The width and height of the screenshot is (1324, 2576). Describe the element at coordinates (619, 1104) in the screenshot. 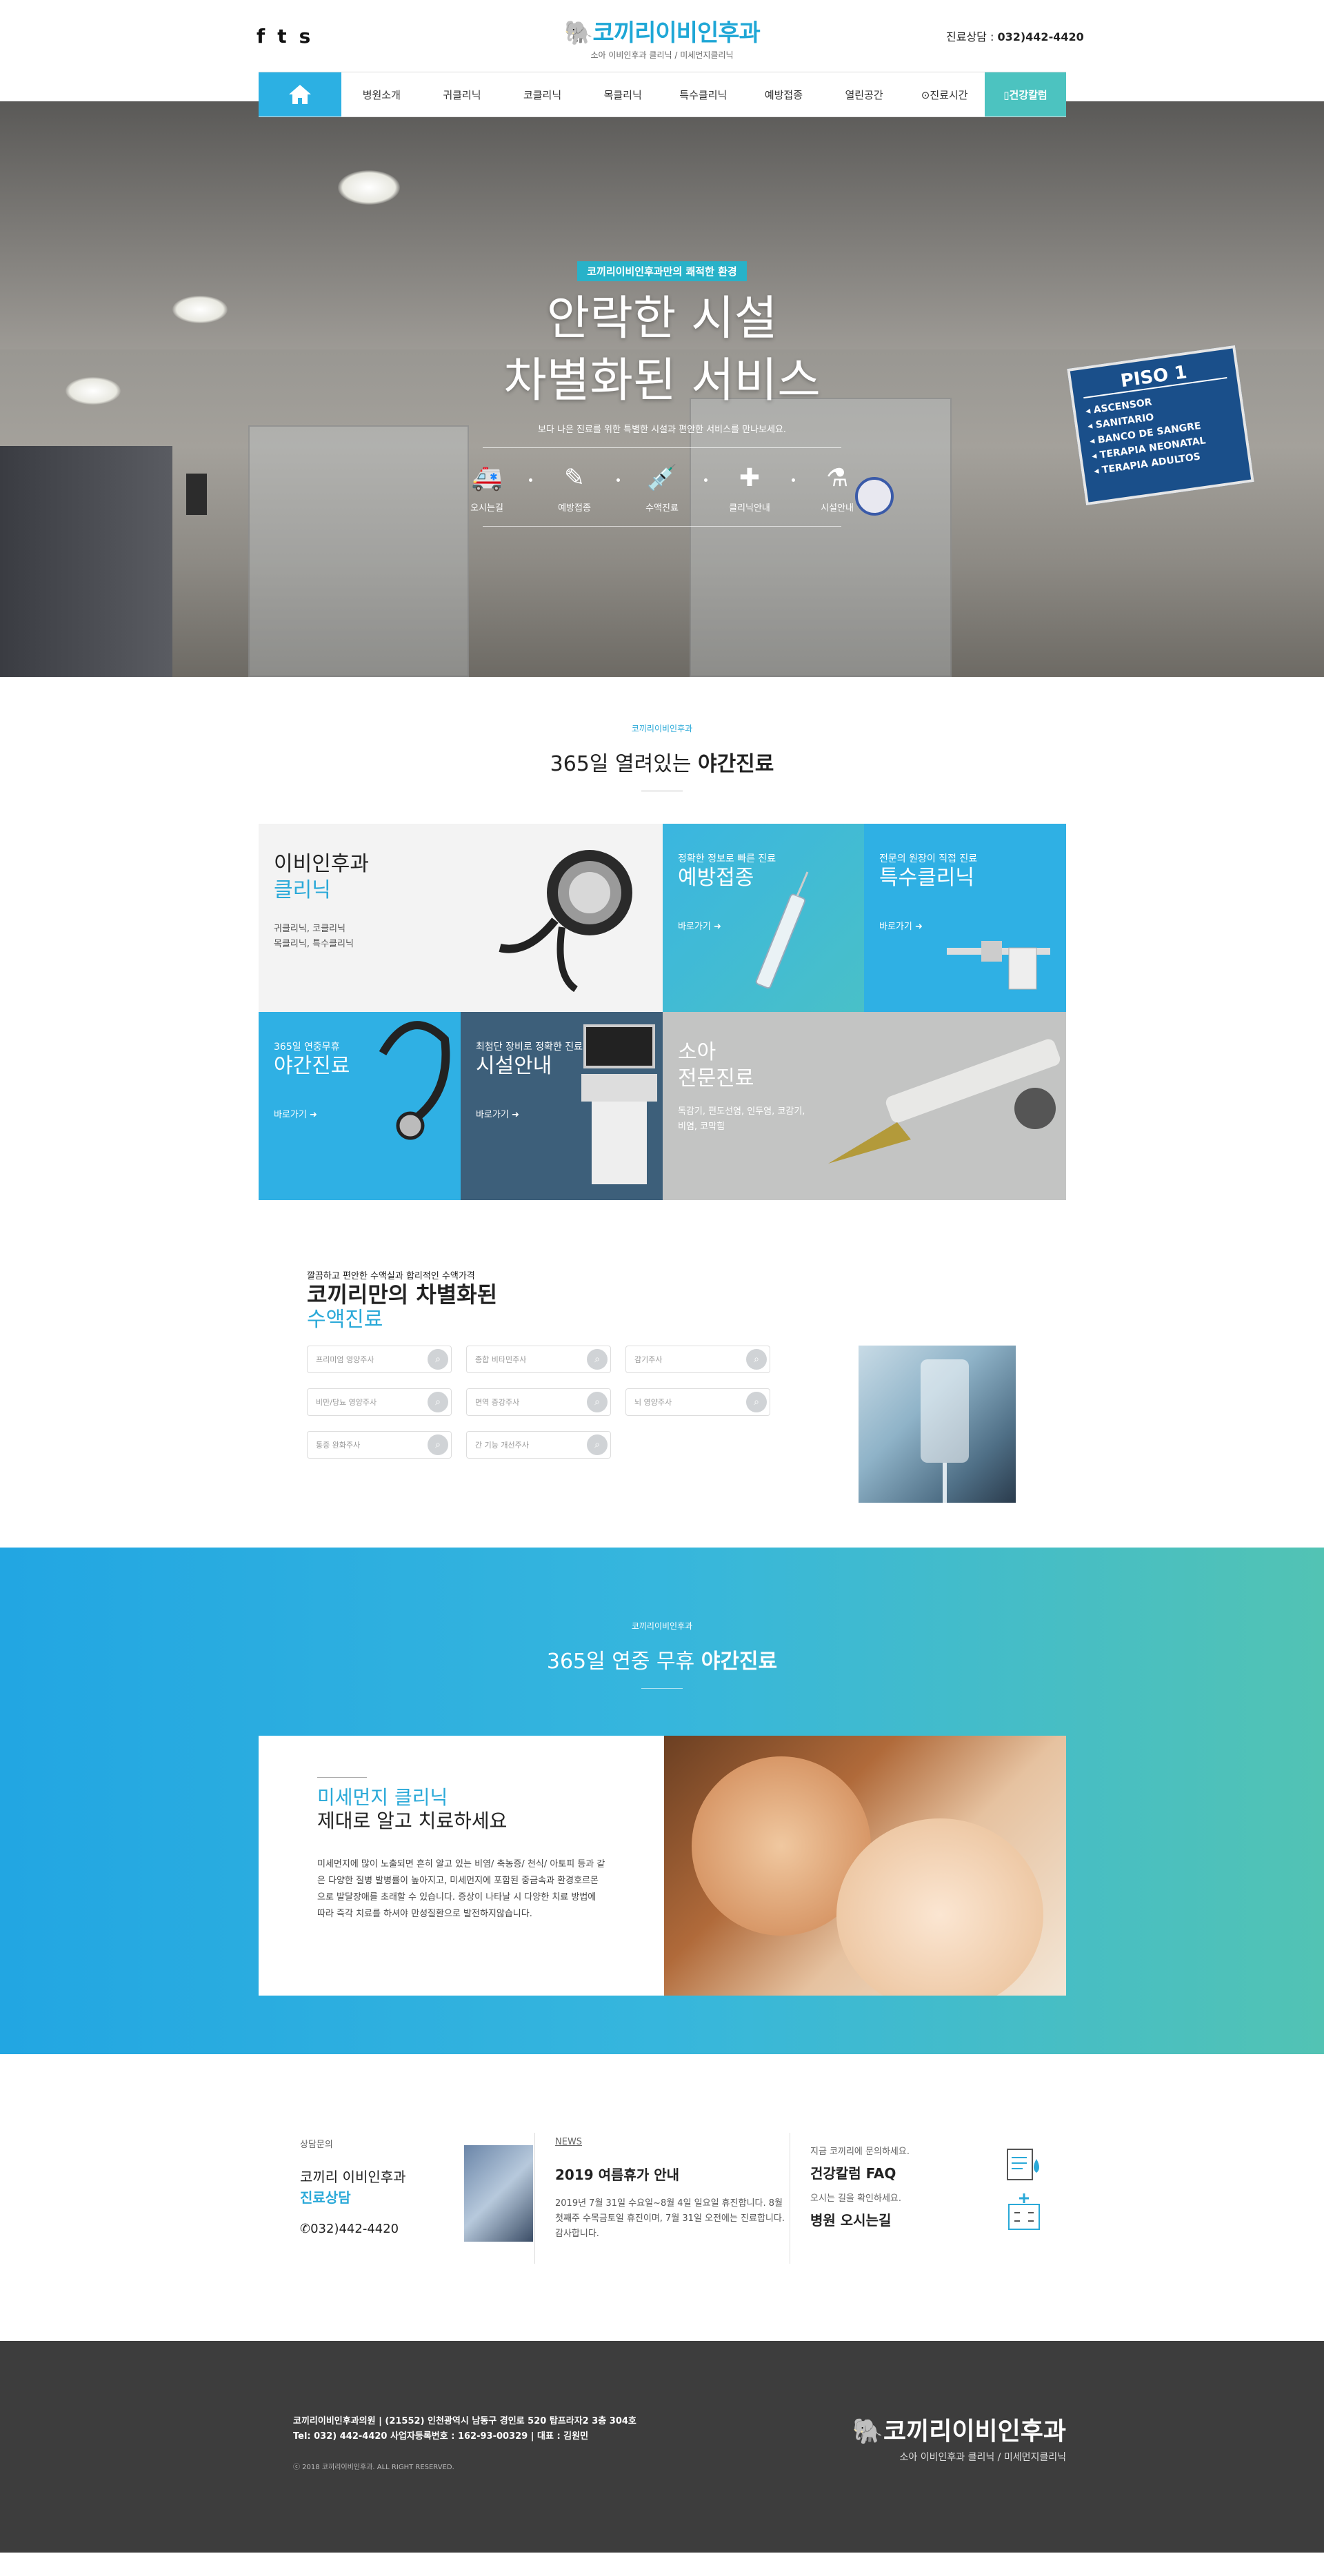

I see `ultrasound-machine-image` at that location.